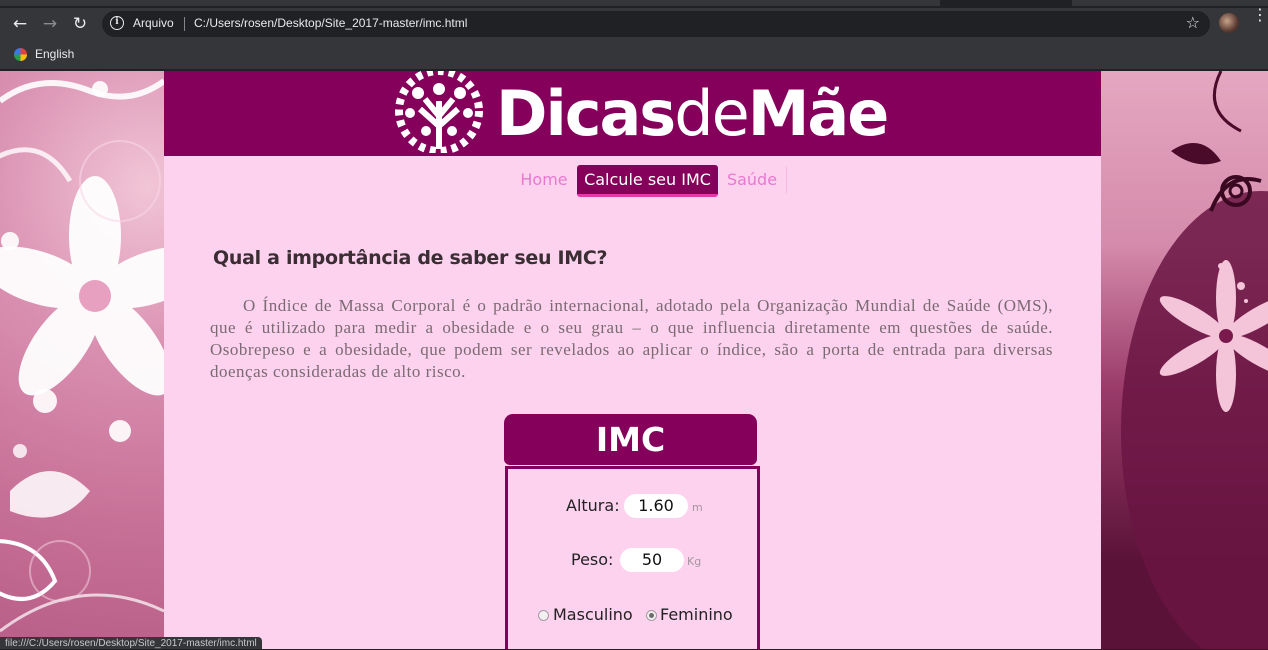 This screenshot has height=650, width=1268. I want to click on weight-row: Peso: 50 Kg, so click(632, 560).